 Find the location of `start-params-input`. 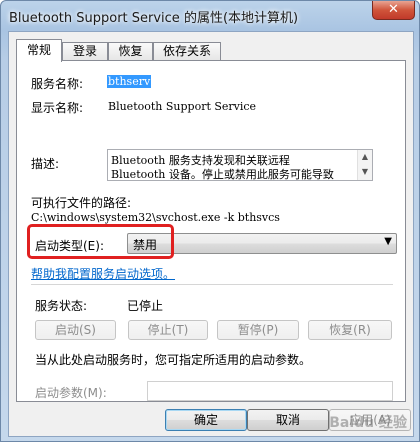

start-params-input is located at coordinates (270, 391).